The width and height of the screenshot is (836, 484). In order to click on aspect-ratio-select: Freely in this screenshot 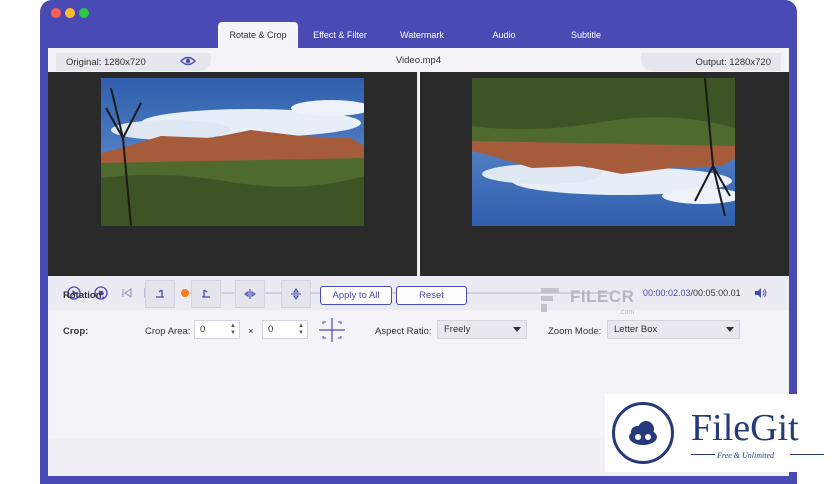, I will do `click(482, 329)`.